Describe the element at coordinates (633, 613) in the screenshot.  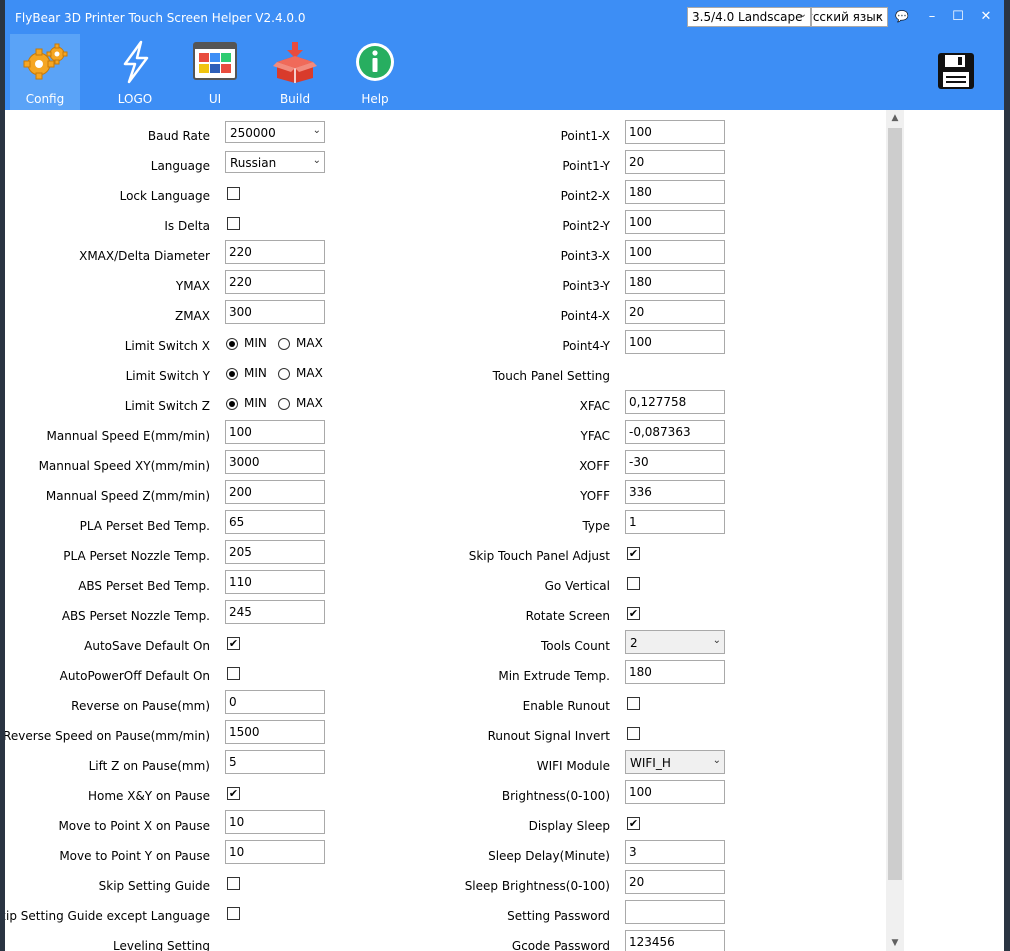
I see `rotate-screen-checkbox: ✔` at that location.